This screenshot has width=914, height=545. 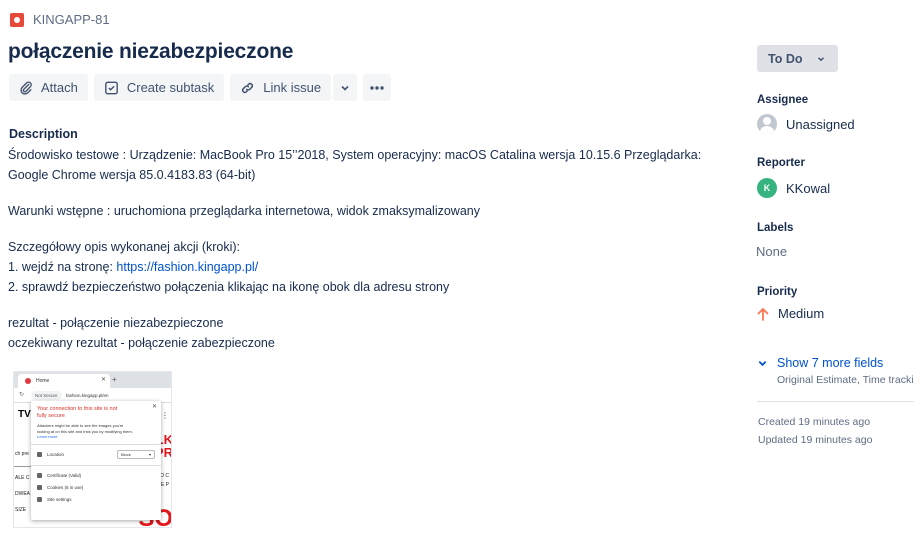 What do you see at coordinates (815, 440) in the screenshot?
I see `updated-timestamp: Updated 19 minutes ago` at bounding box center [815, 440].